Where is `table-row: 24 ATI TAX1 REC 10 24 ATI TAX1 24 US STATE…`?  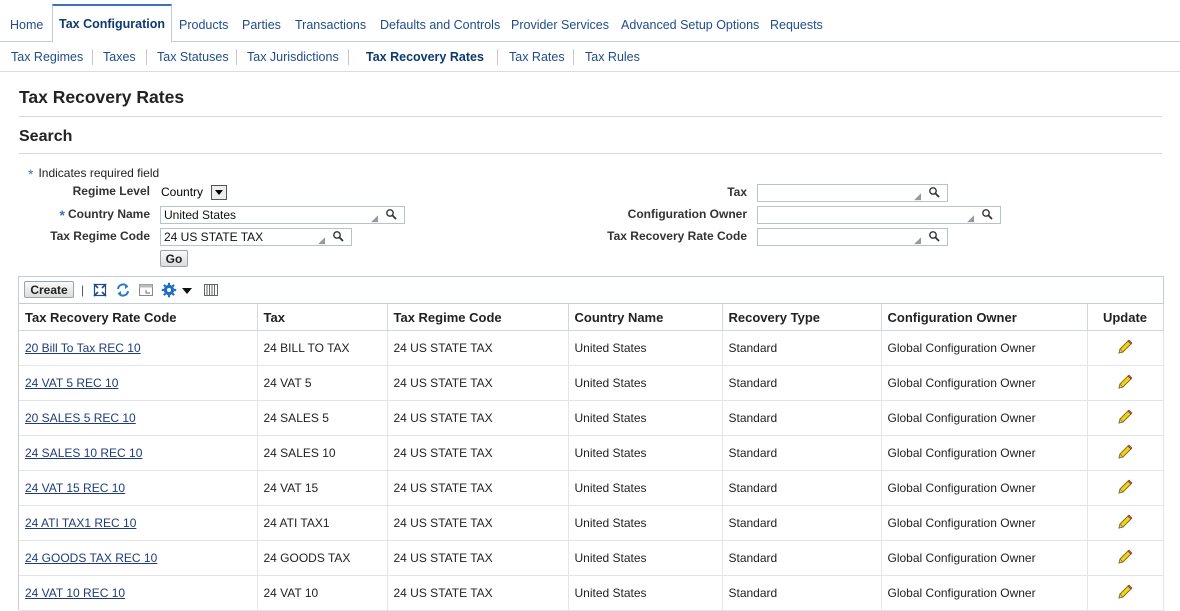 table-row: 24 ATI TAX1 REC 10 24 ATI TAX1 24 US STATE… is located at coordinates (591, 523).